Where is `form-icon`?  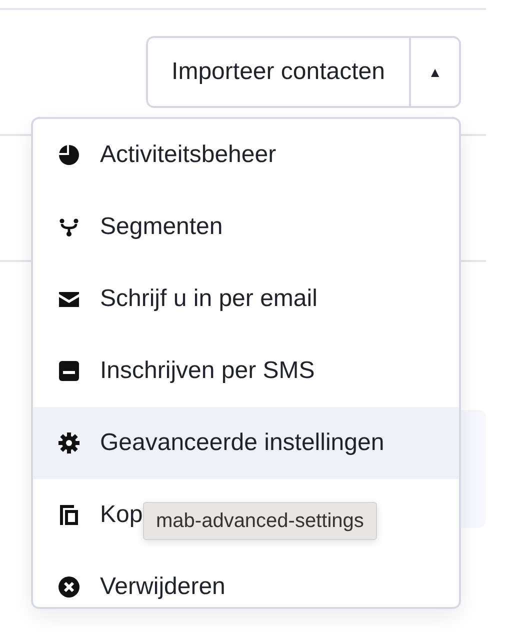
form-icon is located at coordinates (69, 371).